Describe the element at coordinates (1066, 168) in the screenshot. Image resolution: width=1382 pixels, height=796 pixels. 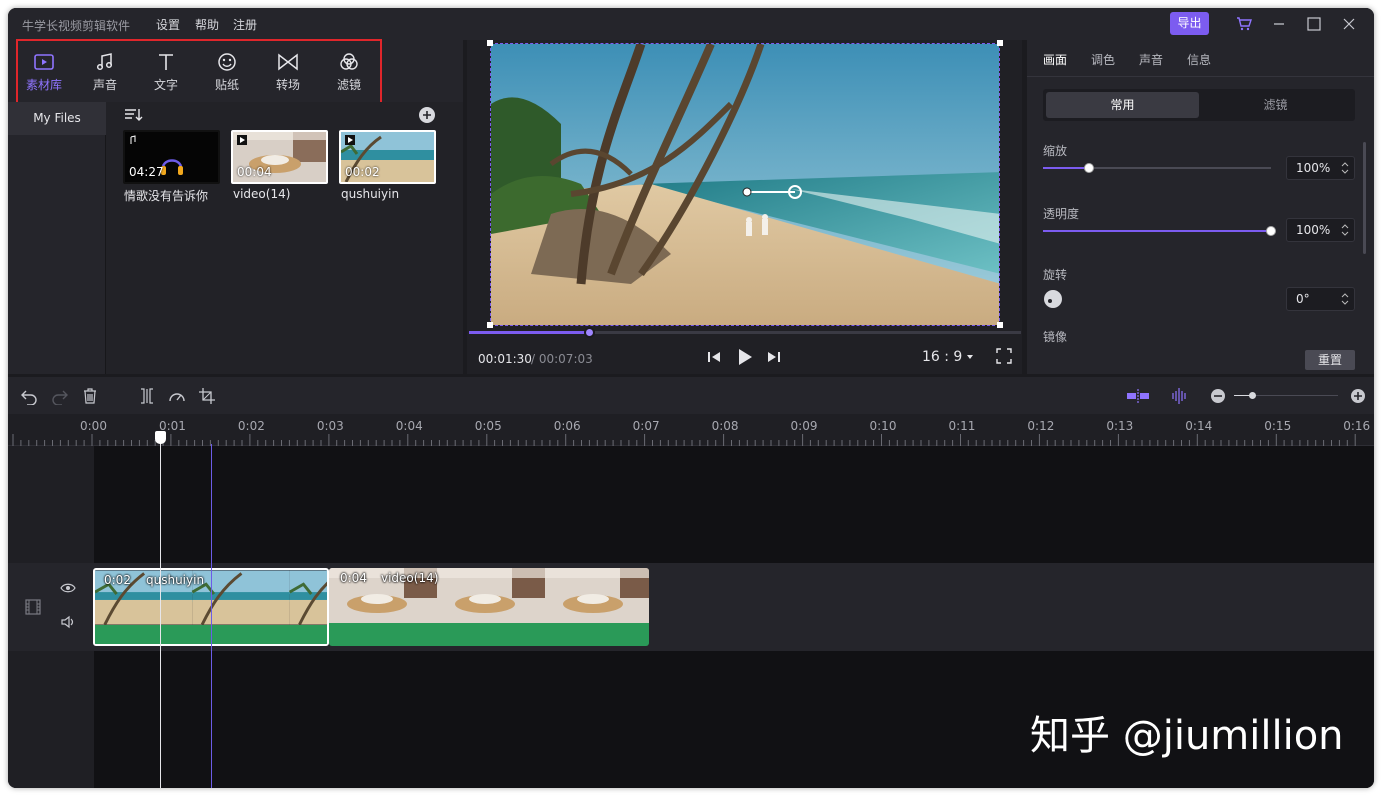
I see `scale-slider-fill` at that location.